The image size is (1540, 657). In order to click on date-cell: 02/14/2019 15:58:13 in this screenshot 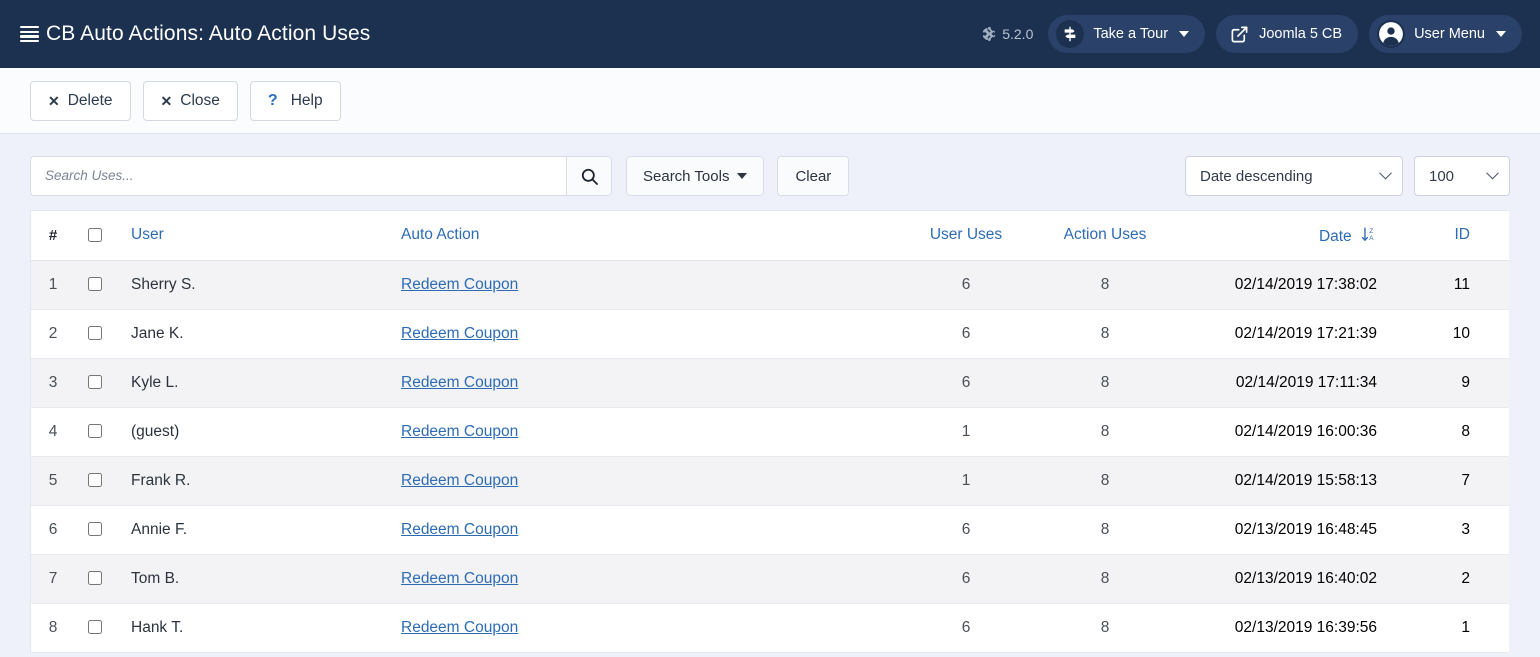, I will do `click(1305, 480)`.